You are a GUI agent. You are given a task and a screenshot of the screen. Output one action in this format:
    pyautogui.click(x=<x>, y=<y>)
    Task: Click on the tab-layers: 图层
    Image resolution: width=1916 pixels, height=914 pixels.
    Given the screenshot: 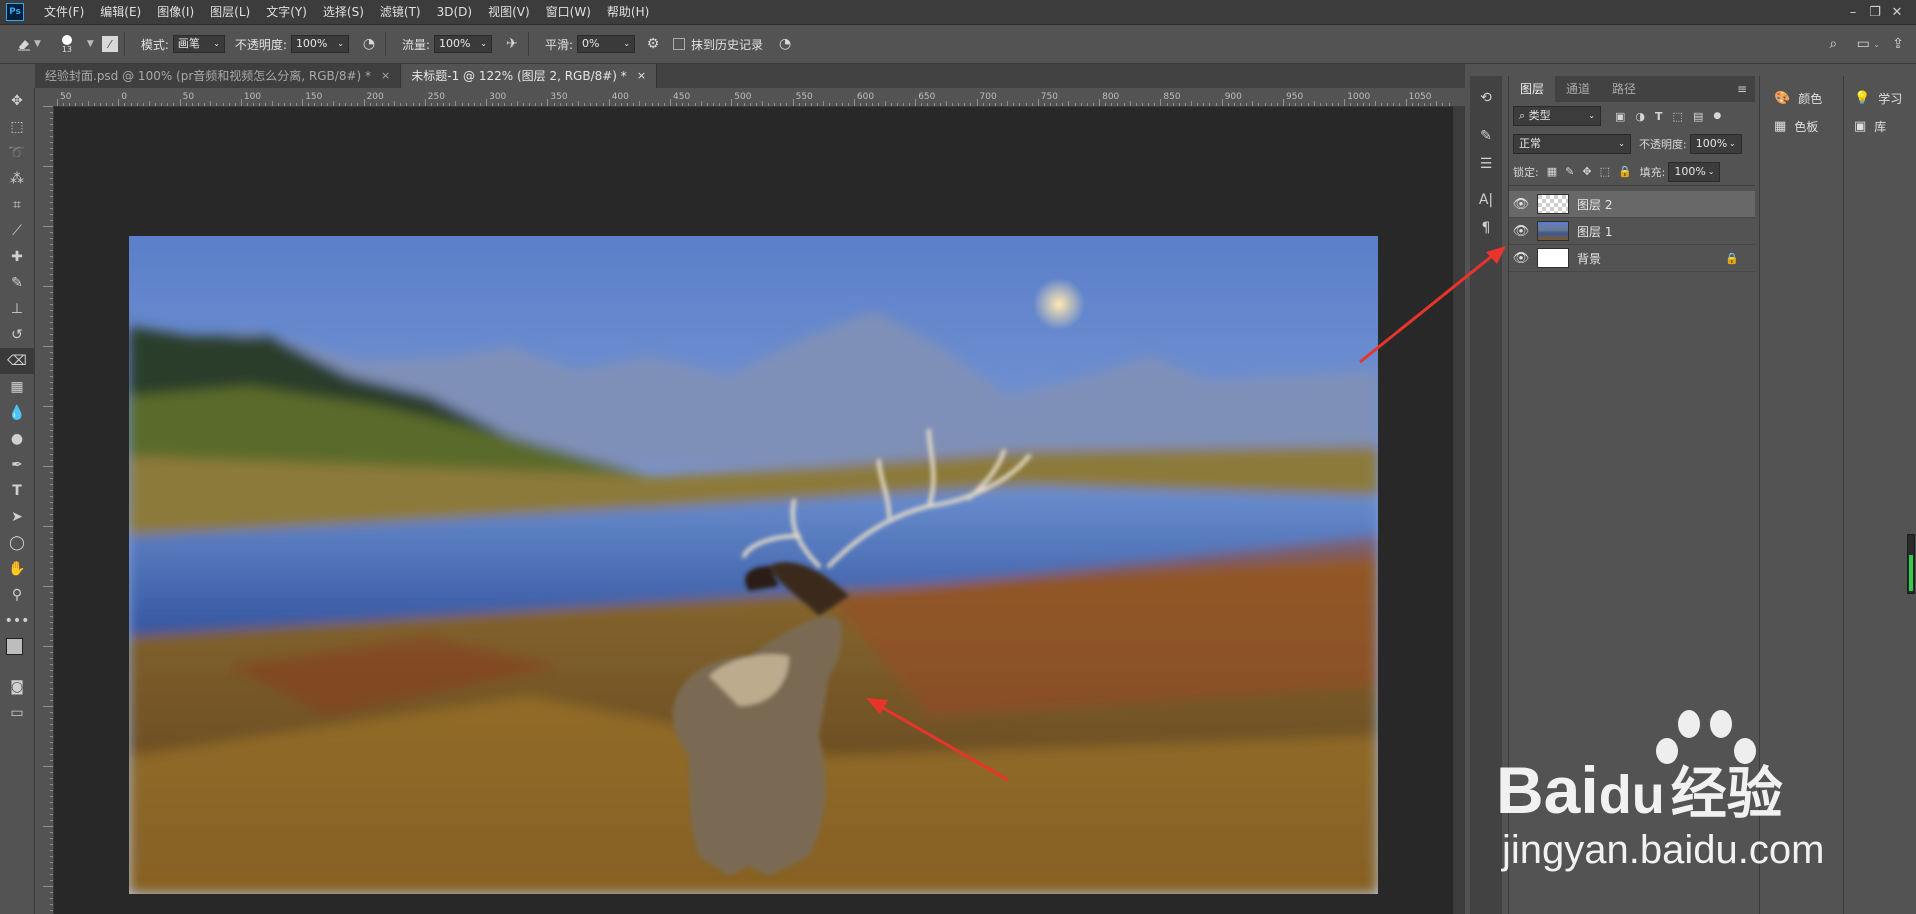 What is the action you would take?
    pyautogui.click(x=1532, y=89)
    